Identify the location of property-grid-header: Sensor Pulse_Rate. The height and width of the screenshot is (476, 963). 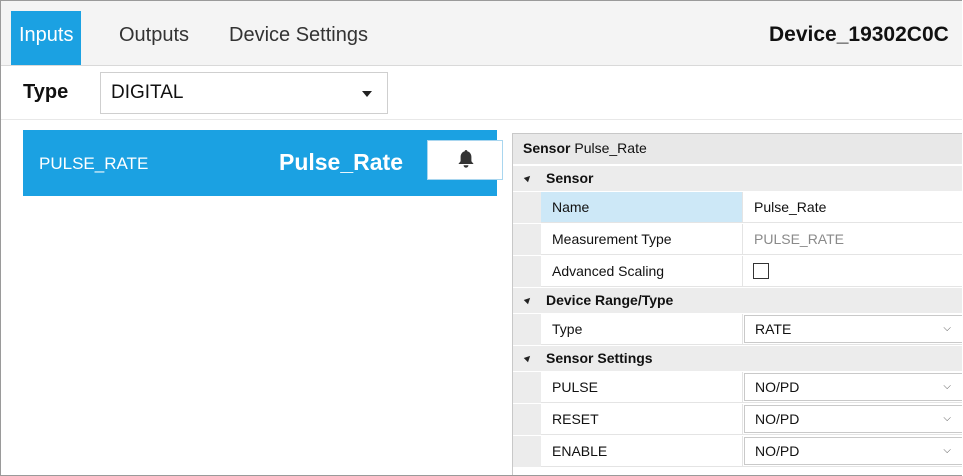
(737, 149).